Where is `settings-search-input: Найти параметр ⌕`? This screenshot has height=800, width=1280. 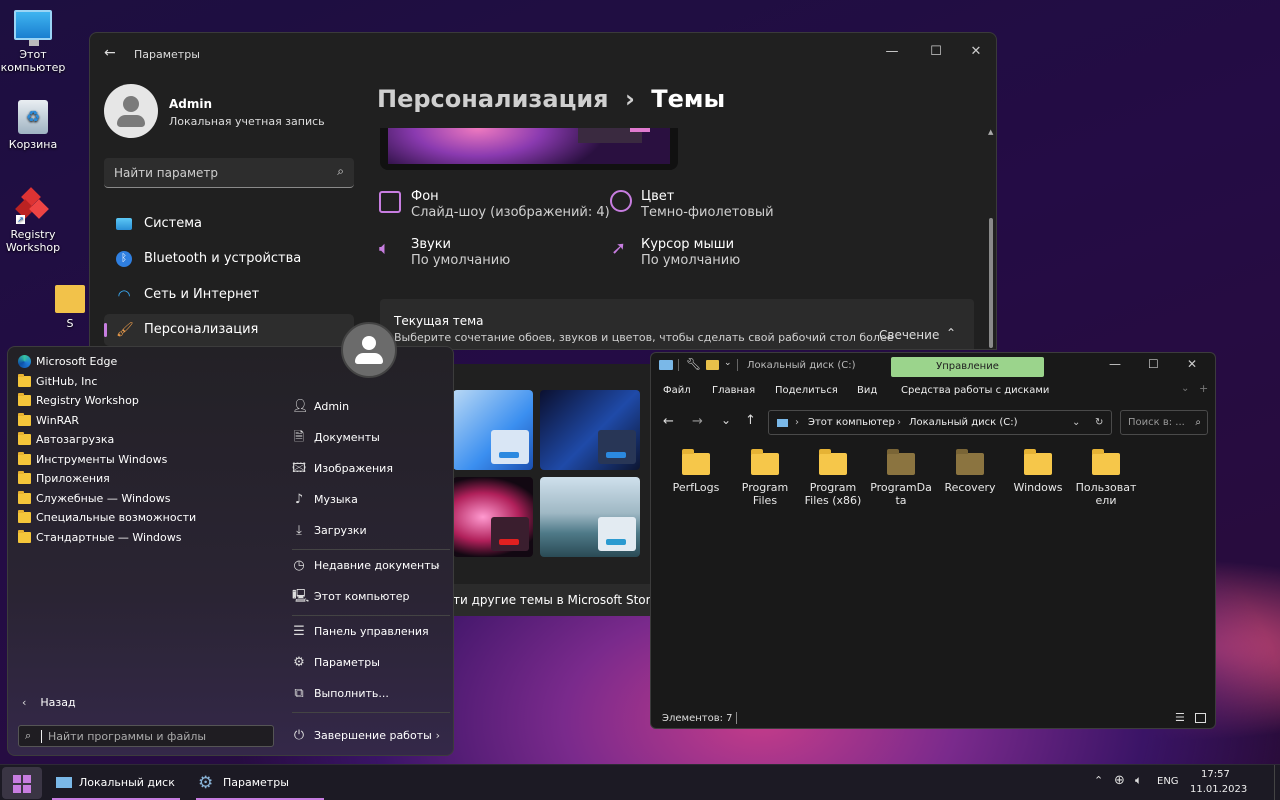 settings-search-input: Найти параметр ⌕ is located at coordinates (229, 173).